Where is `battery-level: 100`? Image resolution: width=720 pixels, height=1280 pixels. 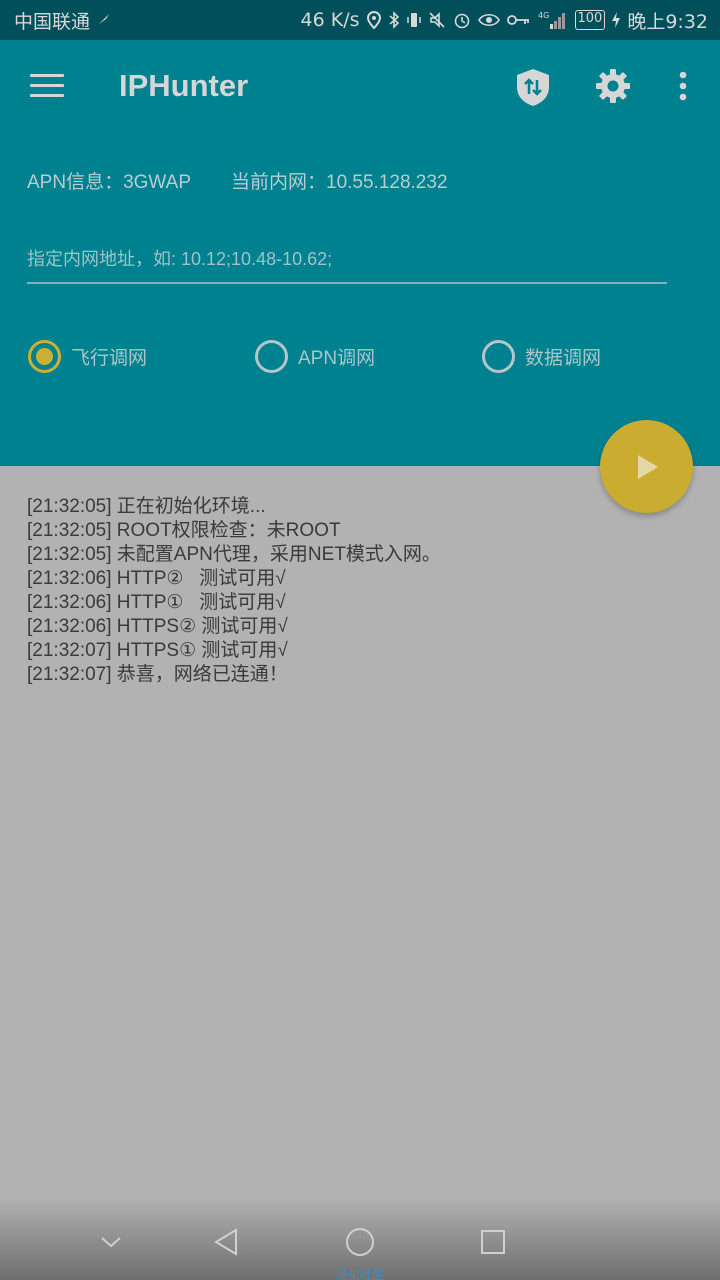
battery-level: 100 is located at coordinates (590, 18).